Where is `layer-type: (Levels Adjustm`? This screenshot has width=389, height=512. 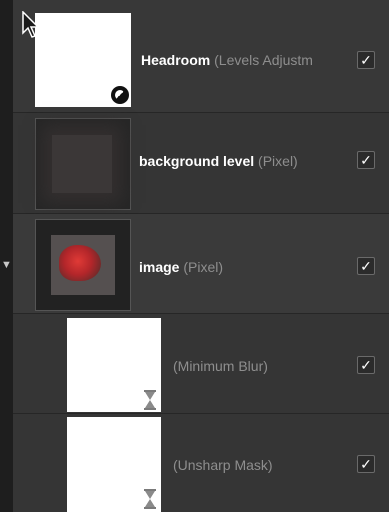 layer-type: (Levels Adjustm is located at coordinates (263, 60).